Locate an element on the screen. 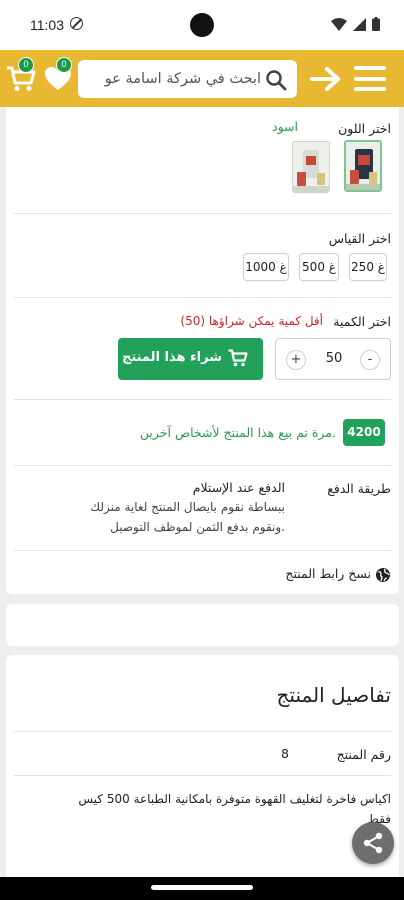 This screenshot has width=404, height=900. status-icons is located at coordinates (355, 24).